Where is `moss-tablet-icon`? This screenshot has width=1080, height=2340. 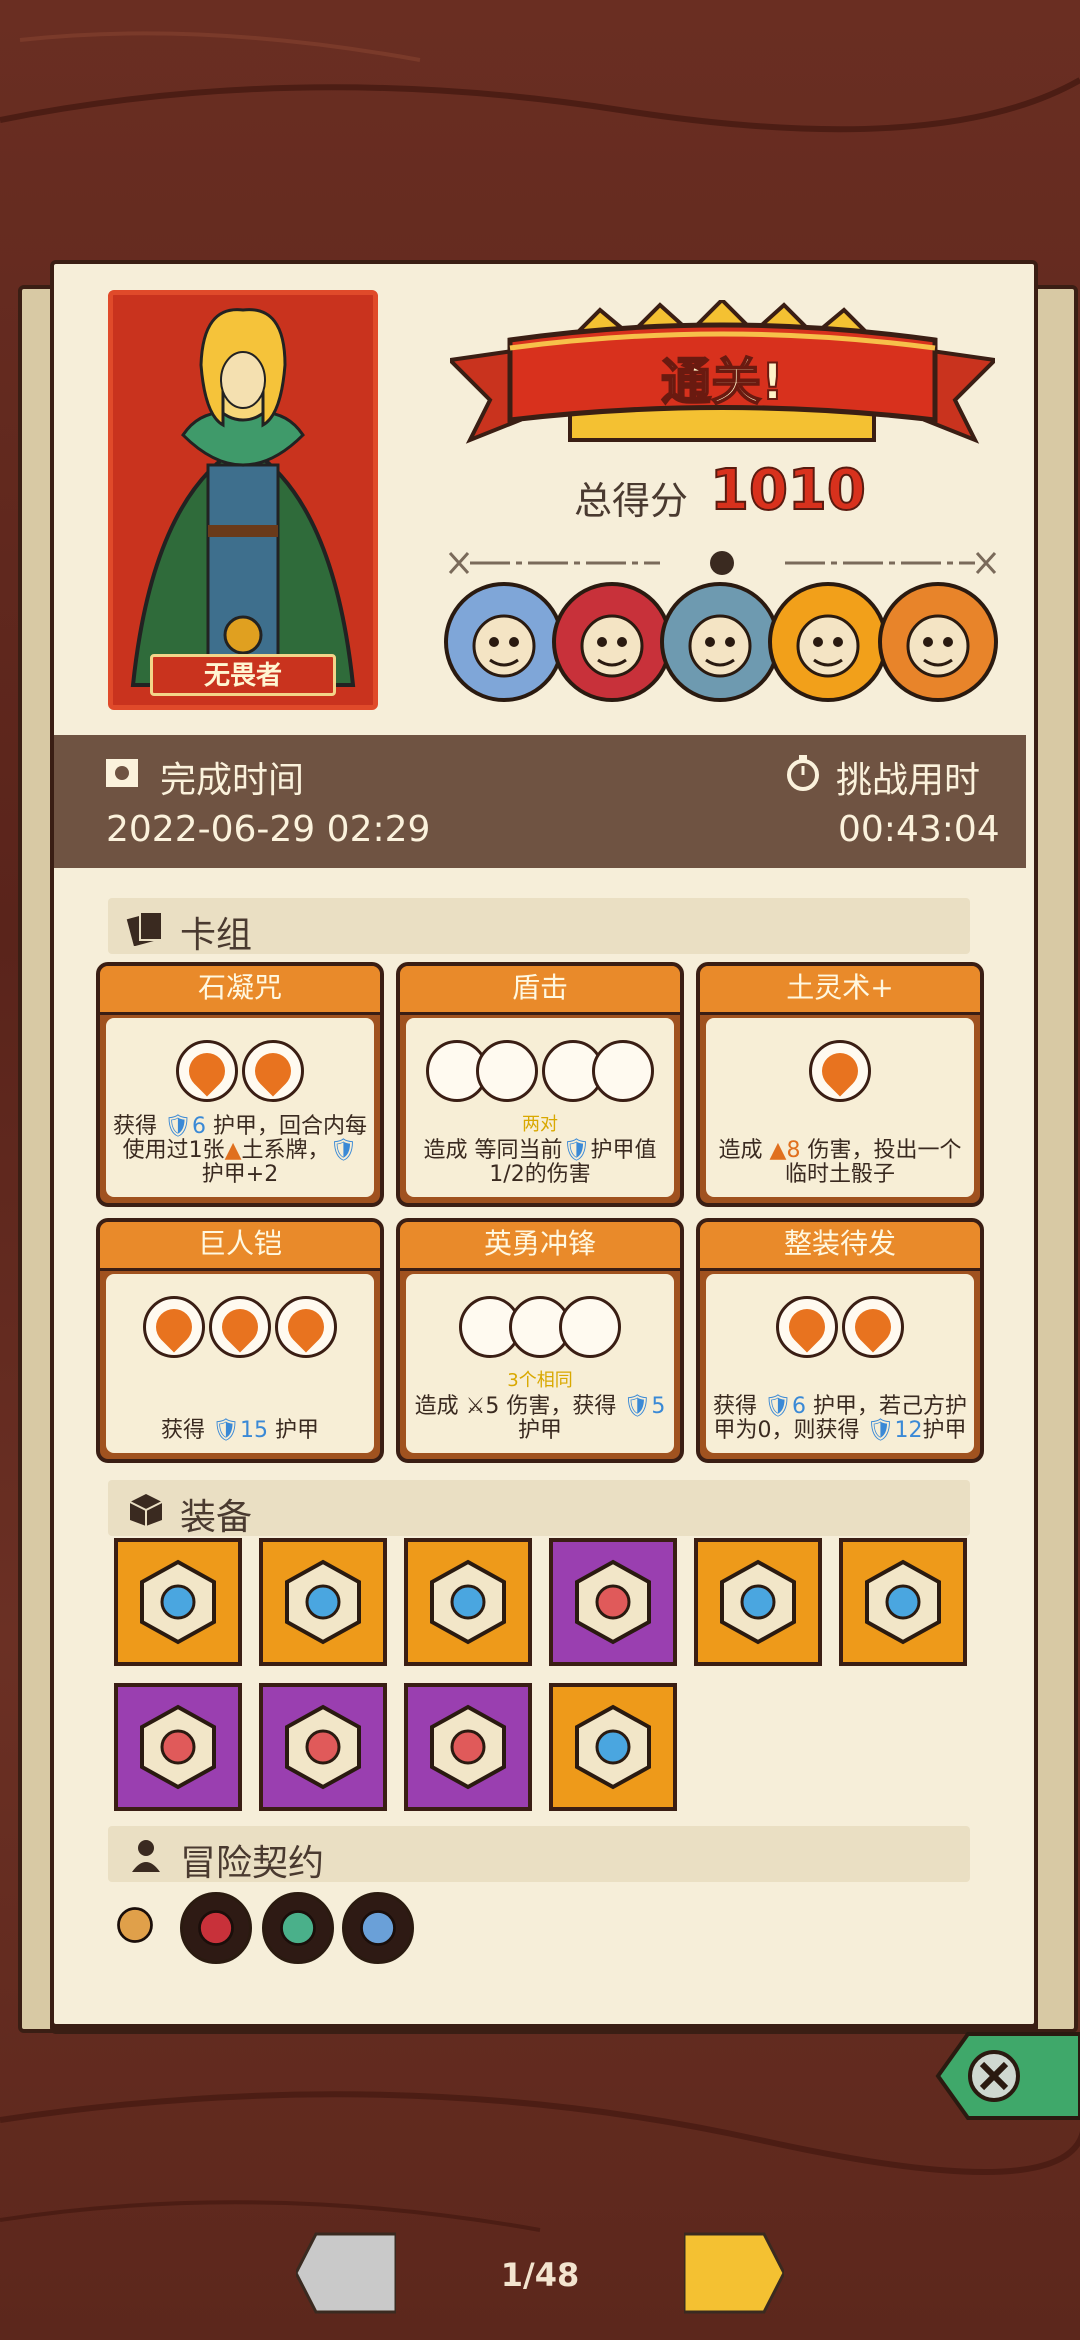 moss-tablet-icon is located at coordinates (468, 1602).